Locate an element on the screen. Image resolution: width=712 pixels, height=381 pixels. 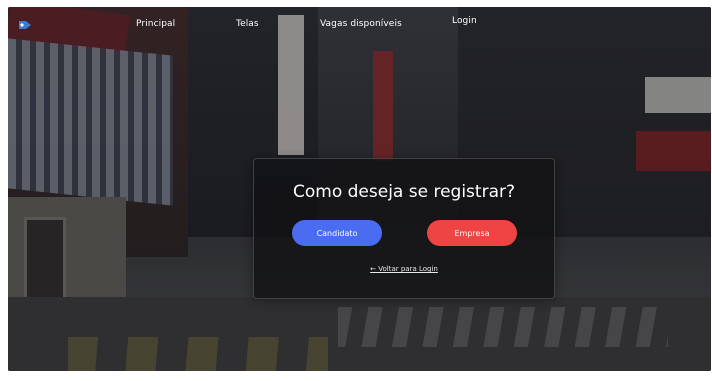
candidate-button: Candidato is located at coordinates (337, 233).